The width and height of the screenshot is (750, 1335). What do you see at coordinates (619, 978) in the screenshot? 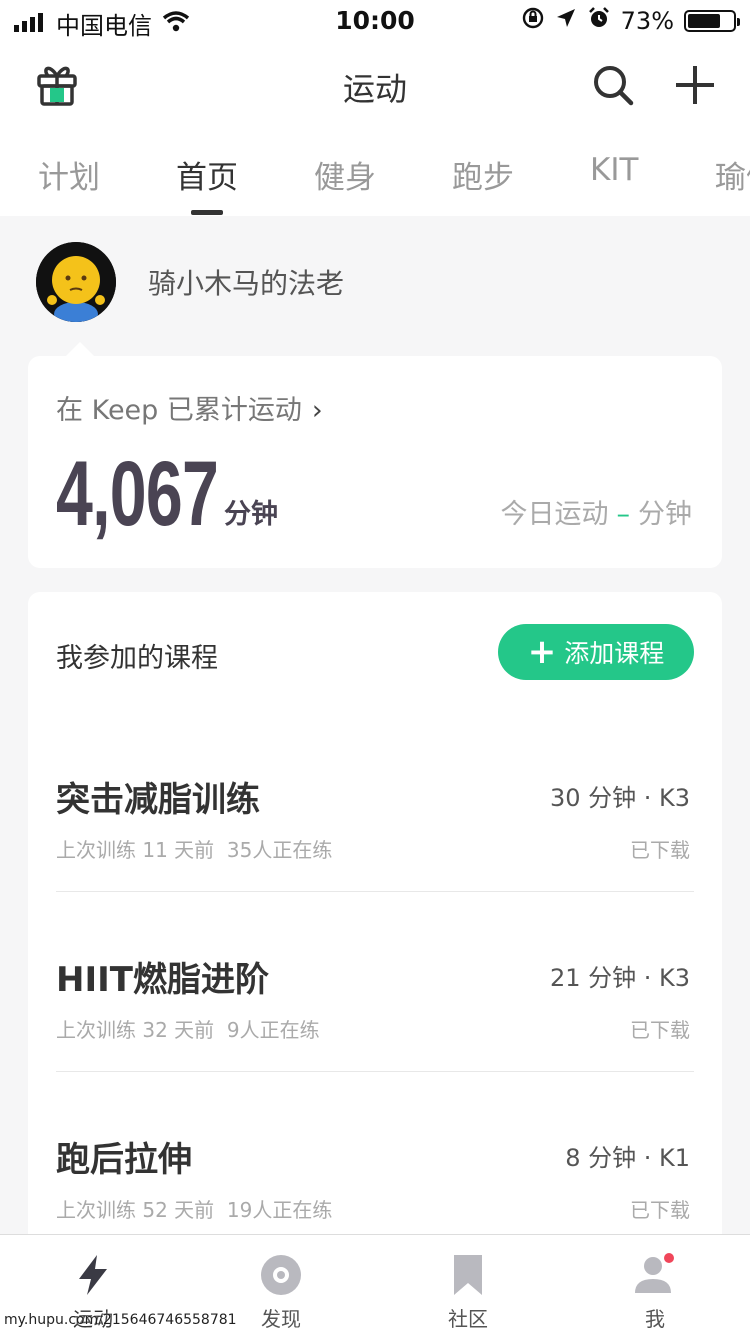
I see `course-meta: 21 分钟 · K3` at bounding box center [619, 978].